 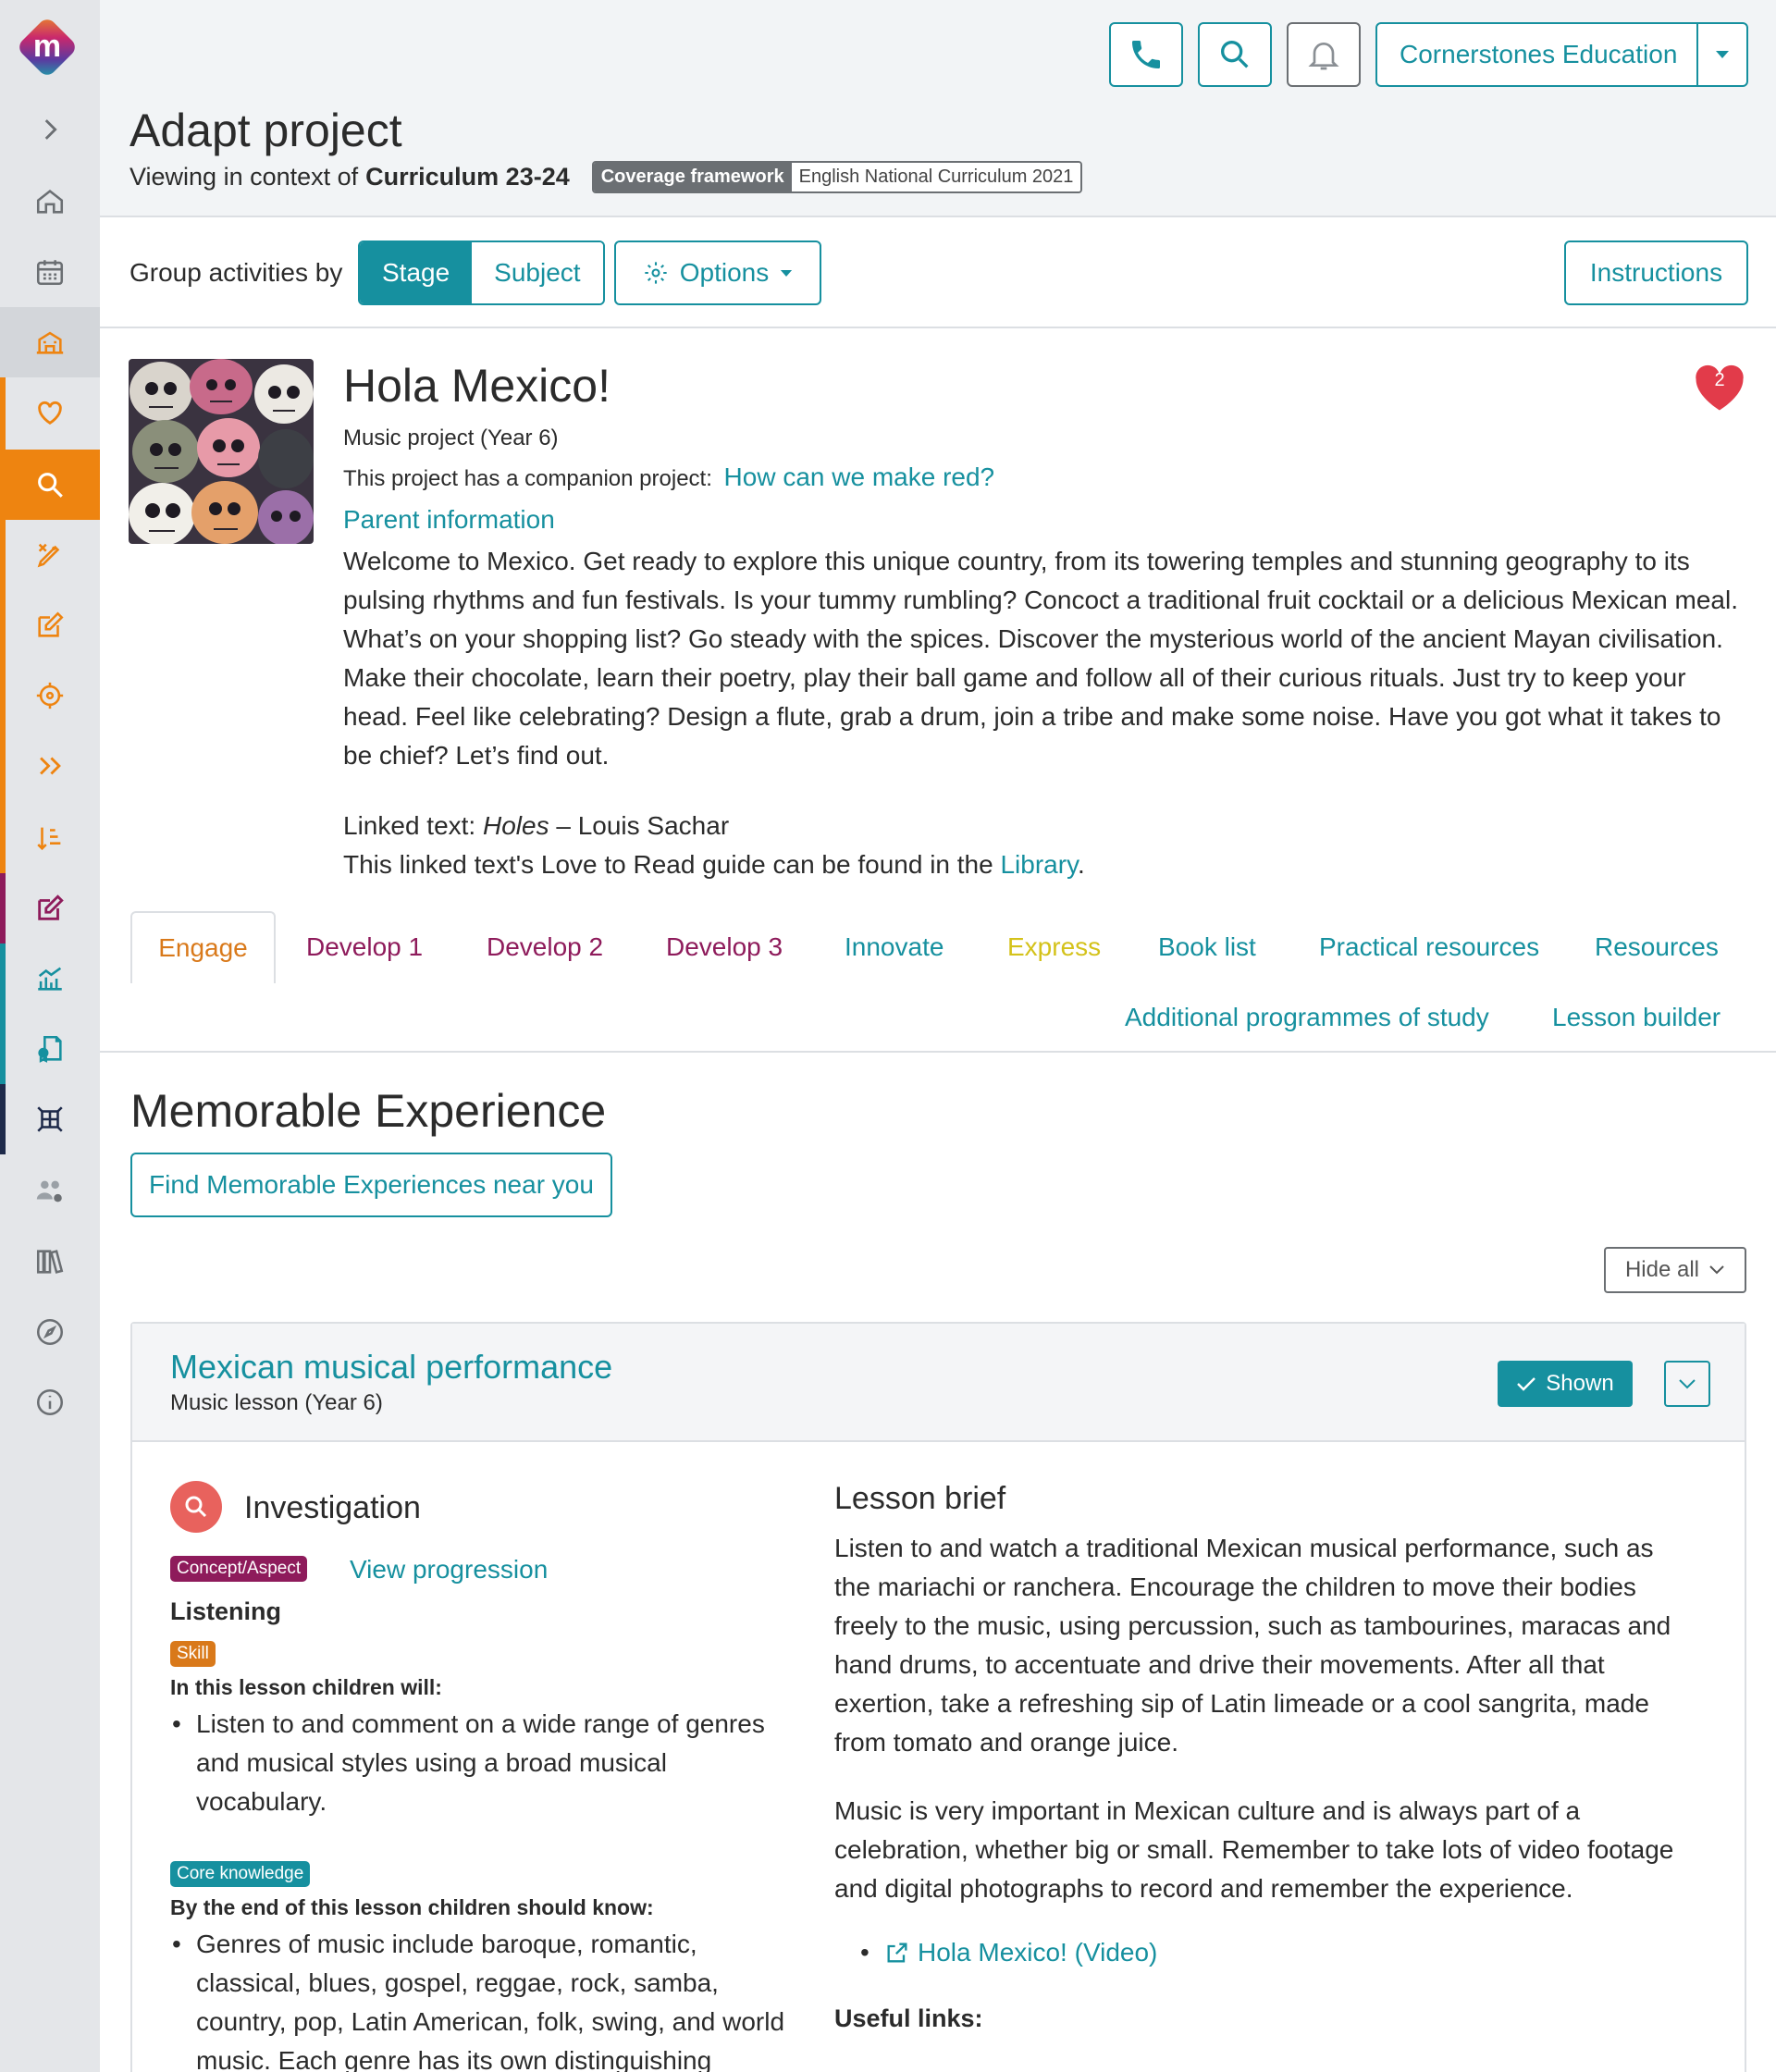 I want to click on heart-icon, so click(x=50, y=413).